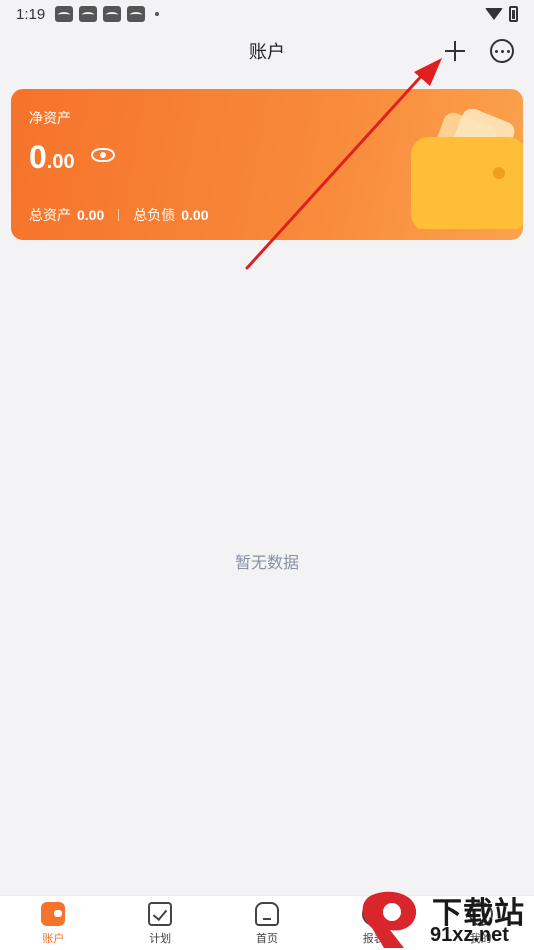 Image resolution: width=534 pixels, height=950 pixels. I want to click on nav-item-plan: 计划, so click(160, 923).